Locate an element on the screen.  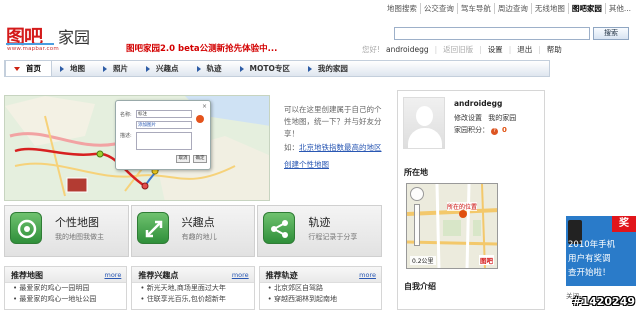
list-recommended-tracks: 推荐轨迹 more • 北京郊区自驾路 • 穿越西湖林到起南地 is located at coordinates (320, 288).